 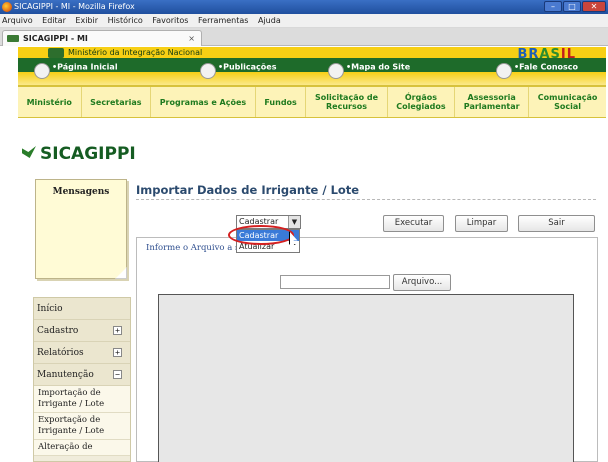 What do you see at coordinates (121, 273) in the screenshot?
I see `page-fold-decoration` at bounding box center [121, 273].